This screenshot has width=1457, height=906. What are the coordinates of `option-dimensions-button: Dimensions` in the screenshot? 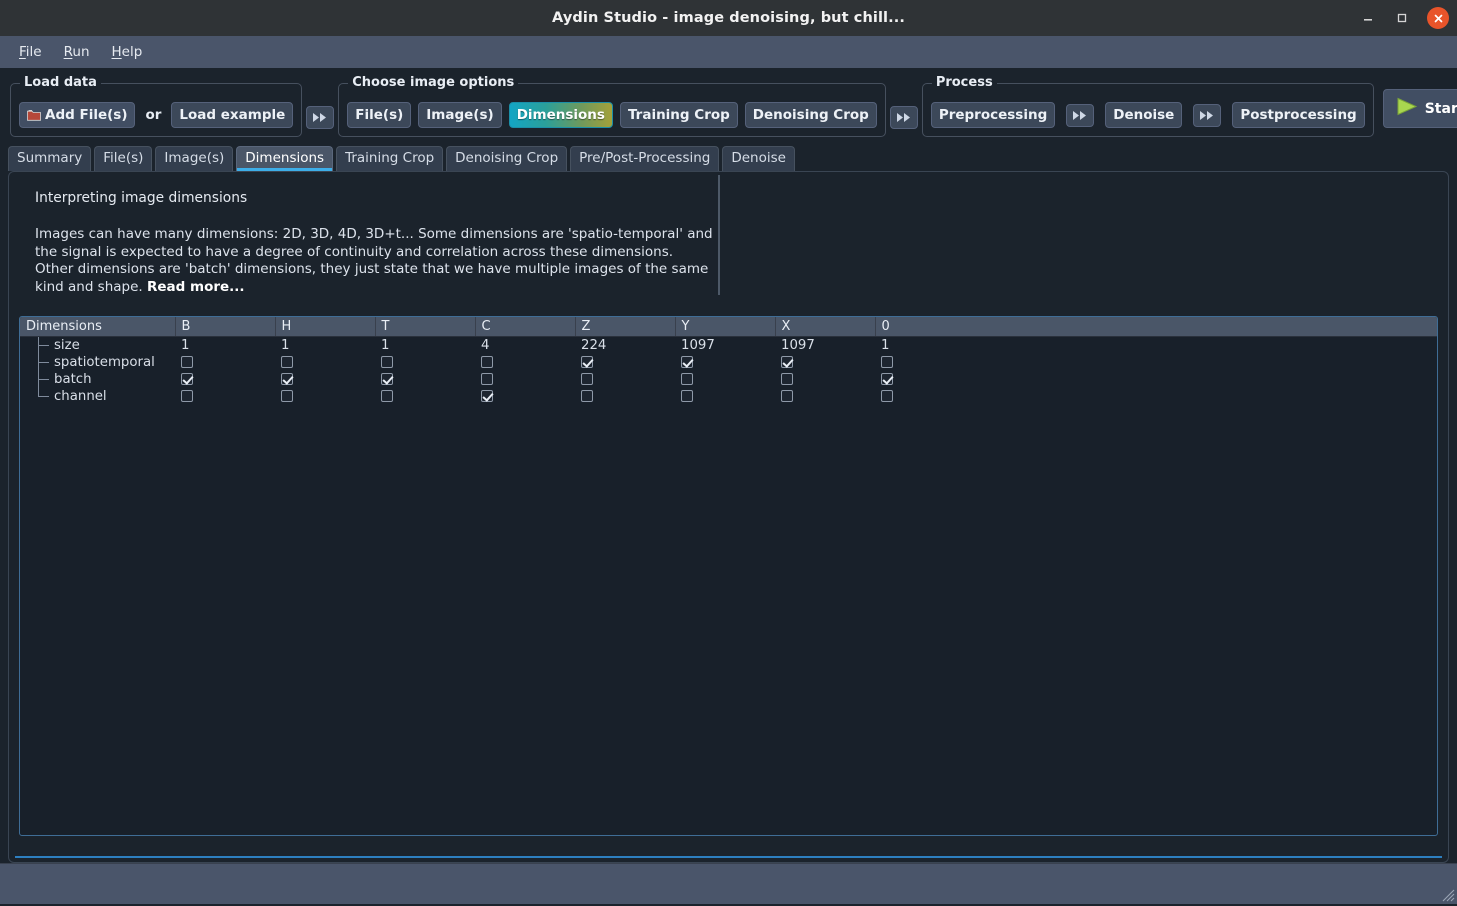 It's located at (561, 115).